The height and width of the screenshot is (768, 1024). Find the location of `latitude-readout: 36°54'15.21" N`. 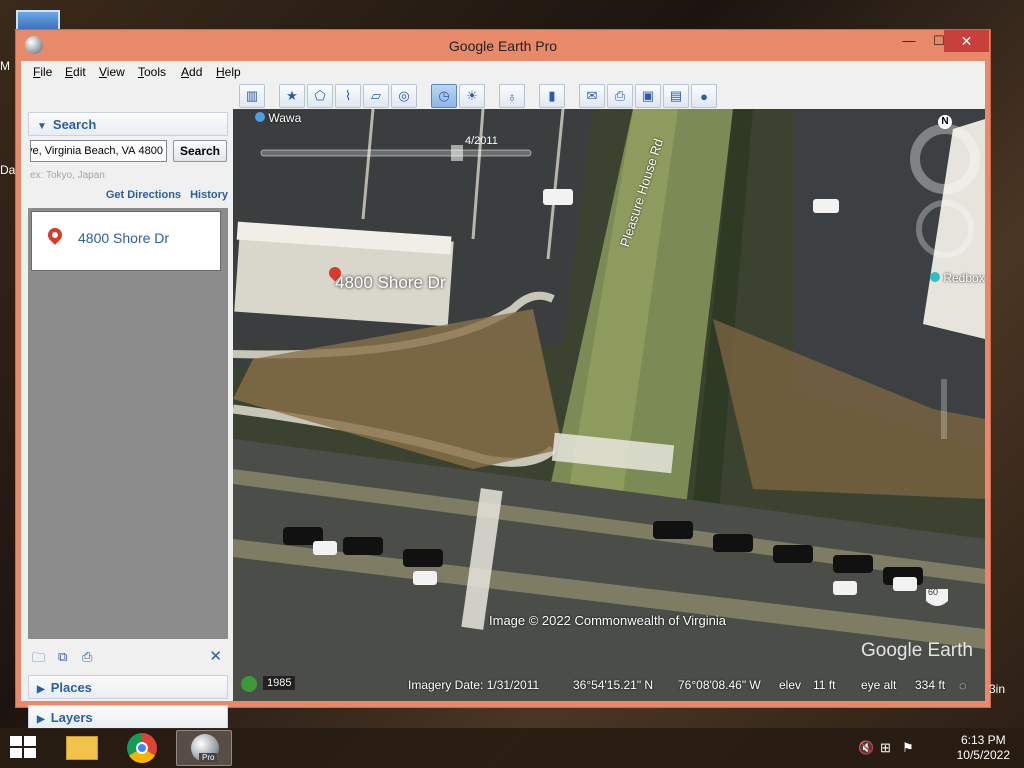

latitude-readout: 36°54'15.21" N is located at coordinates (613, 685).